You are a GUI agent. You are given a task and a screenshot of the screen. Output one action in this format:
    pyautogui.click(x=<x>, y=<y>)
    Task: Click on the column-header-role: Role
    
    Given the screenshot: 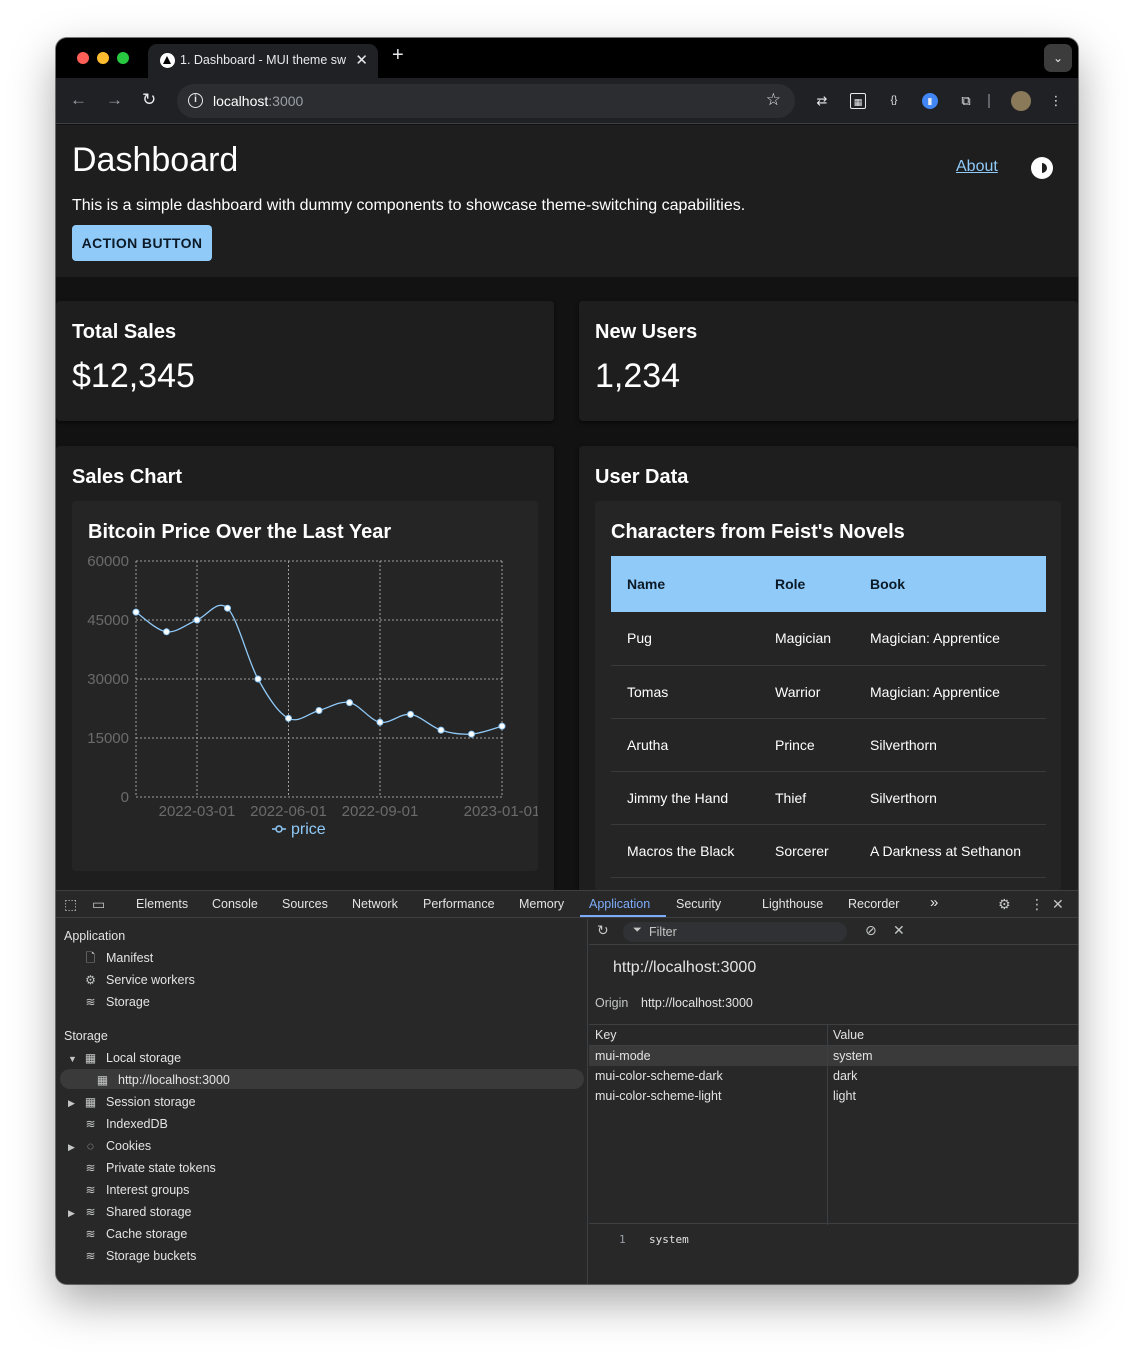 What is the action you would take?
    pyautogui.click(x=806, y=584)
    